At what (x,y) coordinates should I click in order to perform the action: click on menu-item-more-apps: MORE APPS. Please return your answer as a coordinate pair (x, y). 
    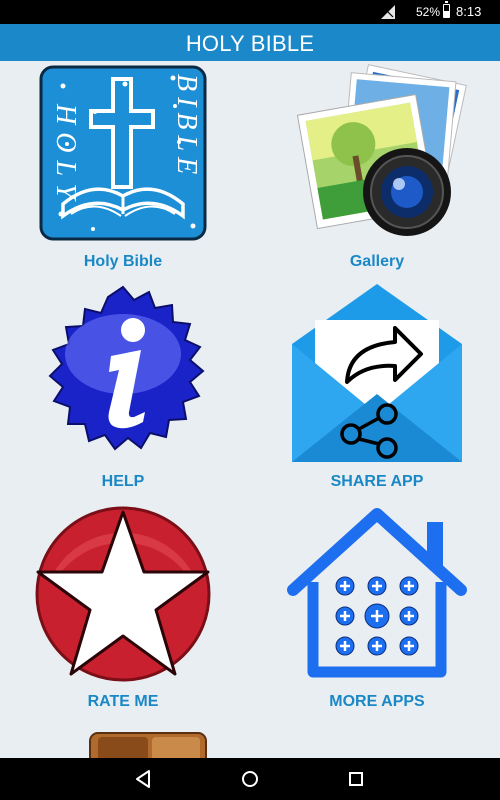
    Looking at the image, I should click on (377, 609).